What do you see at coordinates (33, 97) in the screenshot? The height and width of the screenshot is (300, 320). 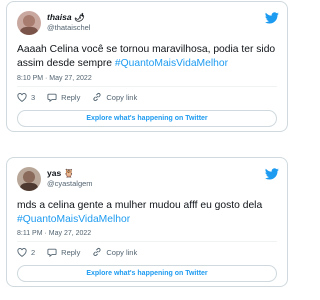 I see `like-count: 3` at bounding box center [33, 97].